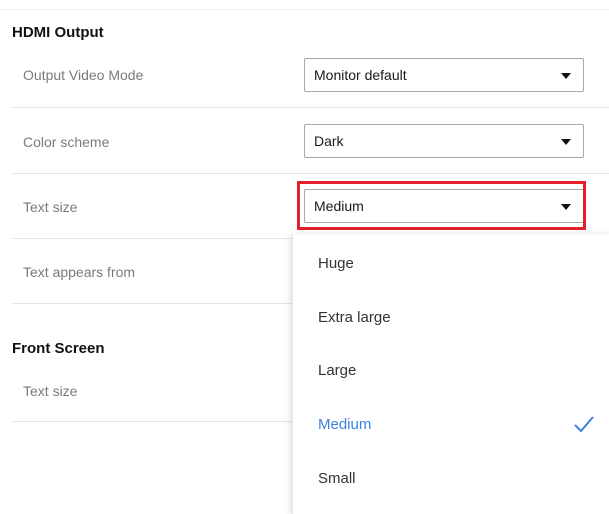 This screenshot has height=514, width=609. I want to click on front-screen-section-title: Front Screen, so click(58, 348).